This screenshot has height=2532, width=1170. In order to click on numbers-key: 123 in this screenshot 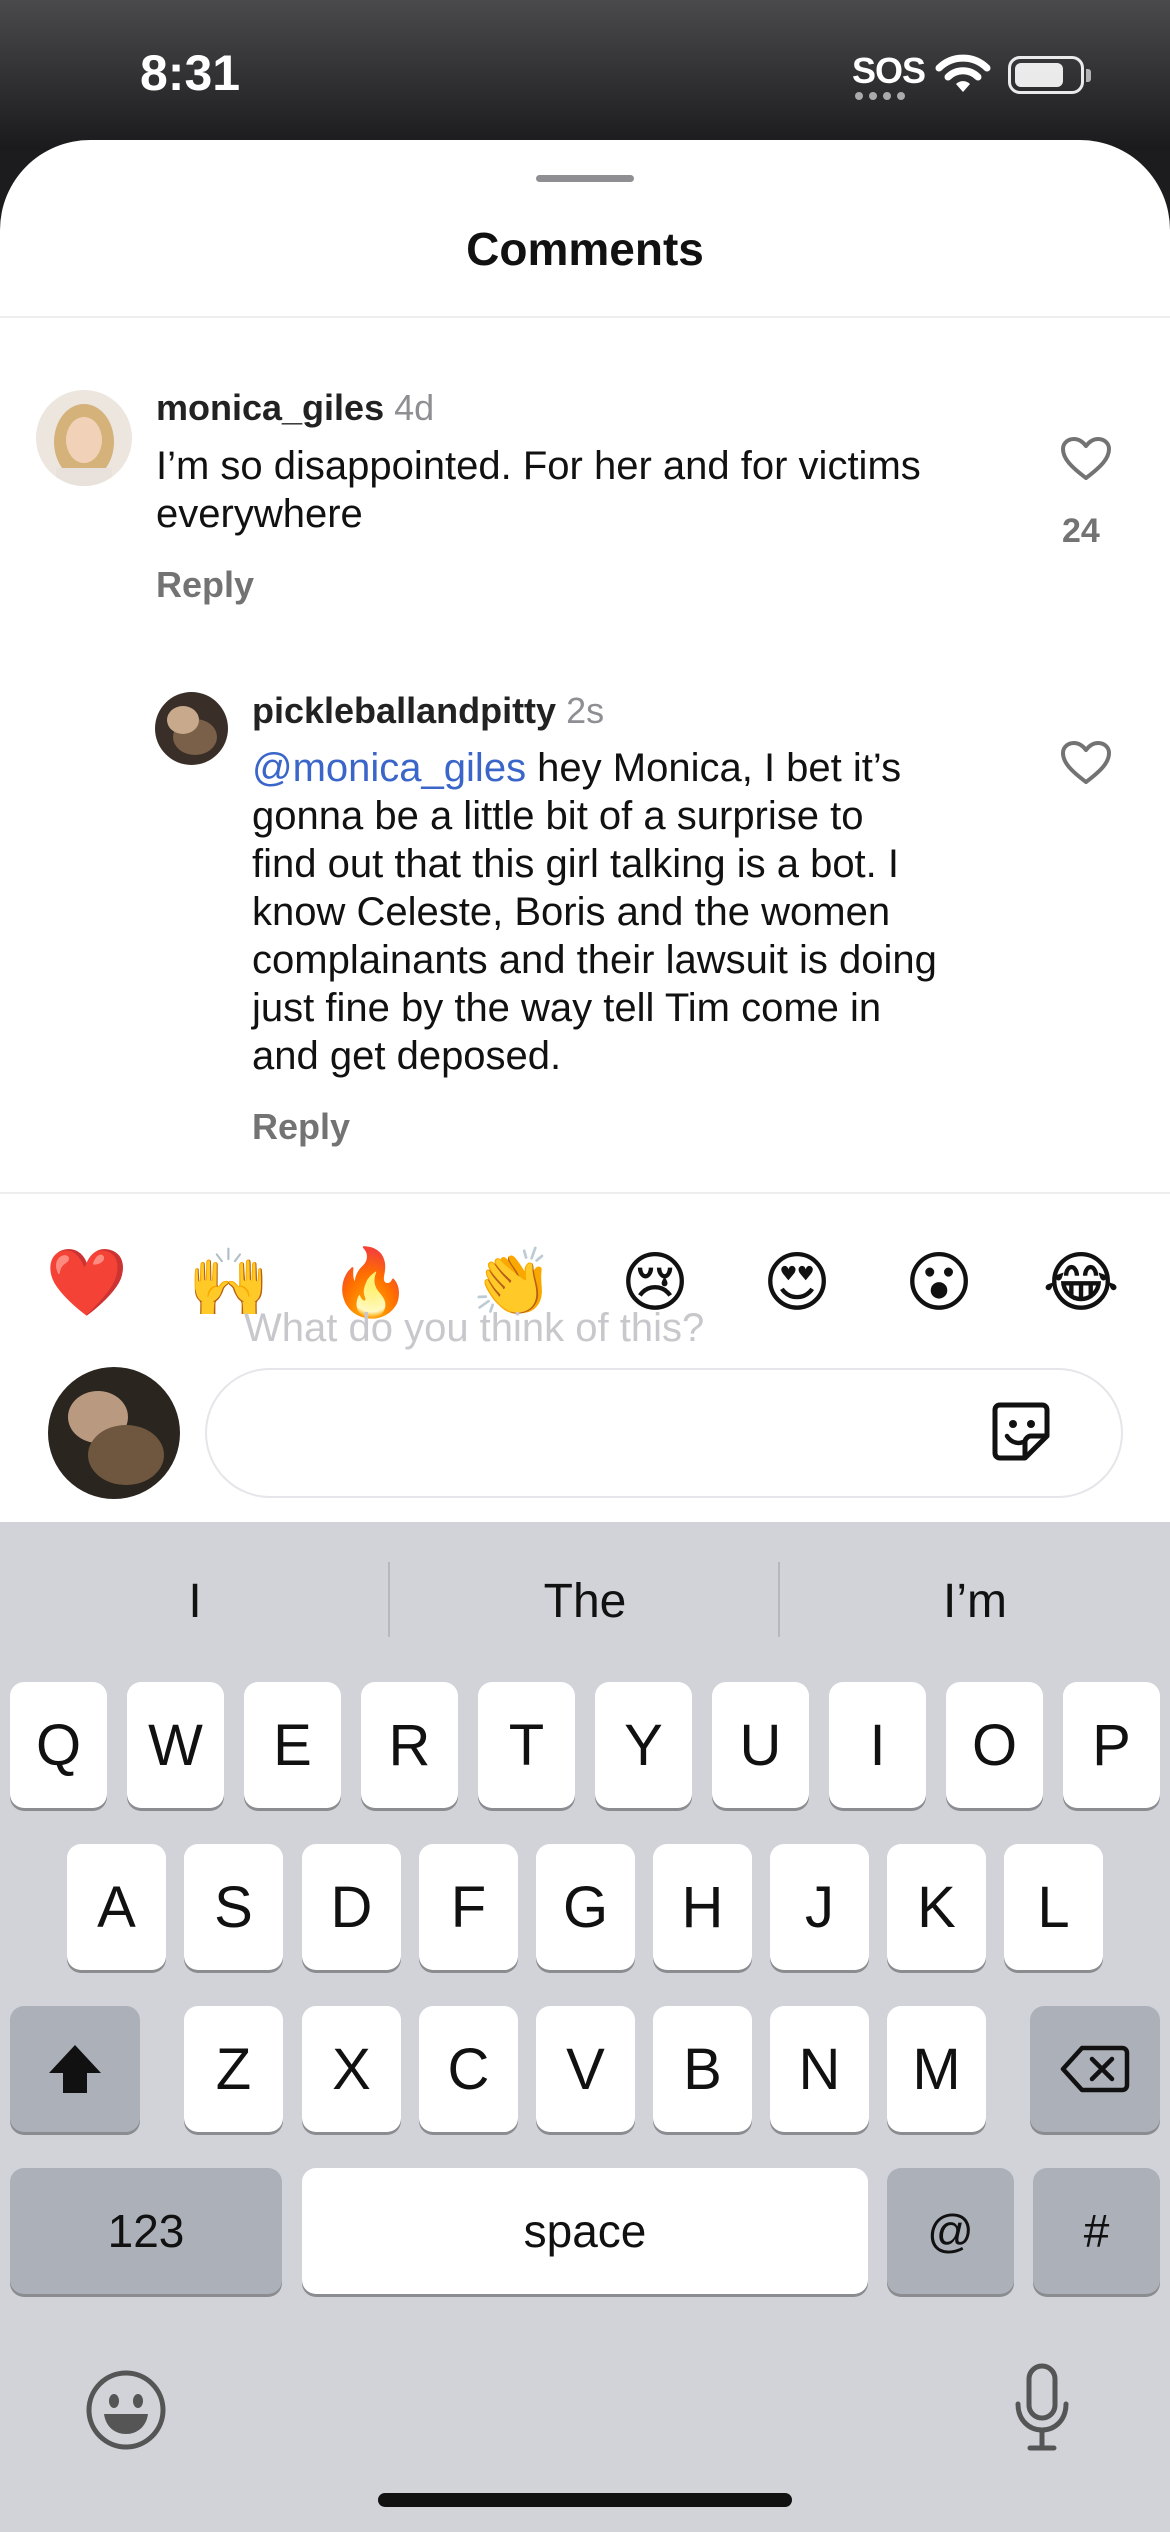, I will do `click(146, 2231)`.